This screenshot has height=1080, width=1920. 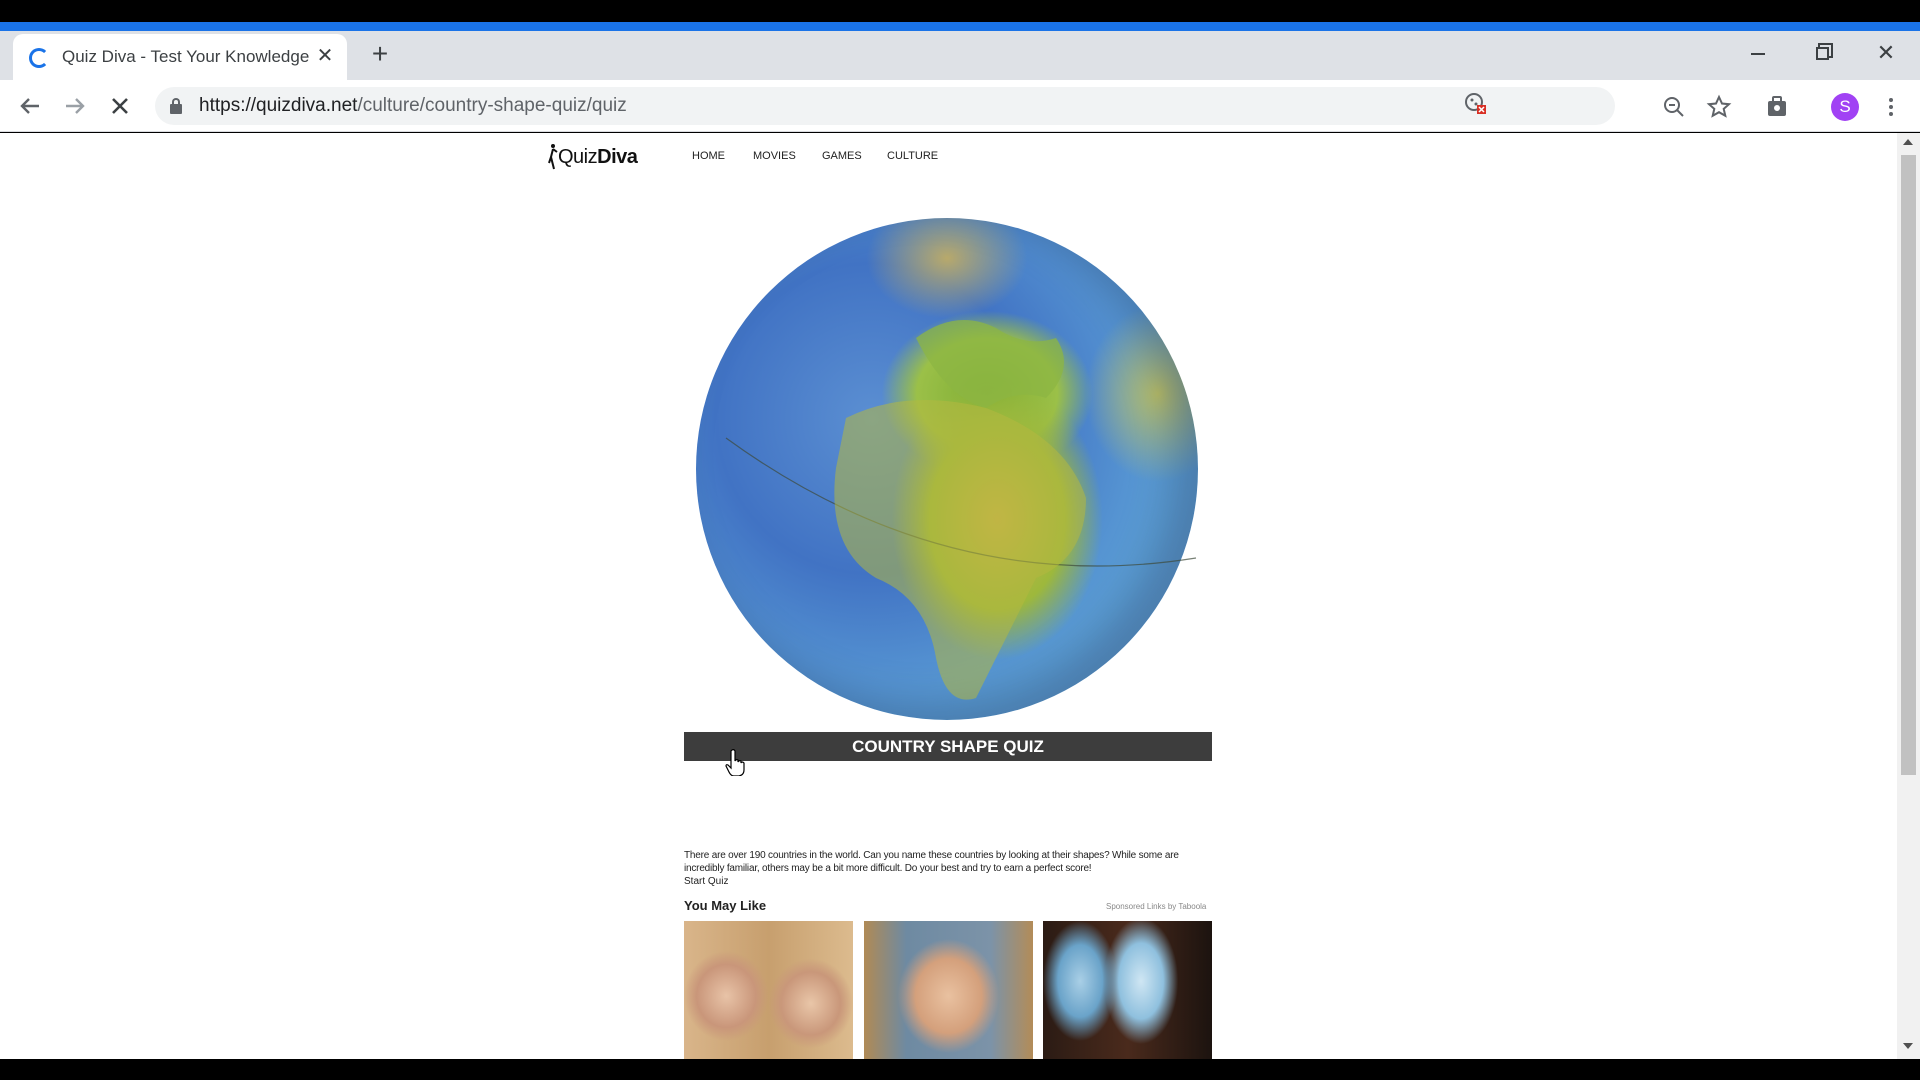 What do you see at coordinates (948, 746) in the screenshot?
I see `quiz-title-banner: COUNTRY SHAPE QUIZ` at bounding box center [948, 746].